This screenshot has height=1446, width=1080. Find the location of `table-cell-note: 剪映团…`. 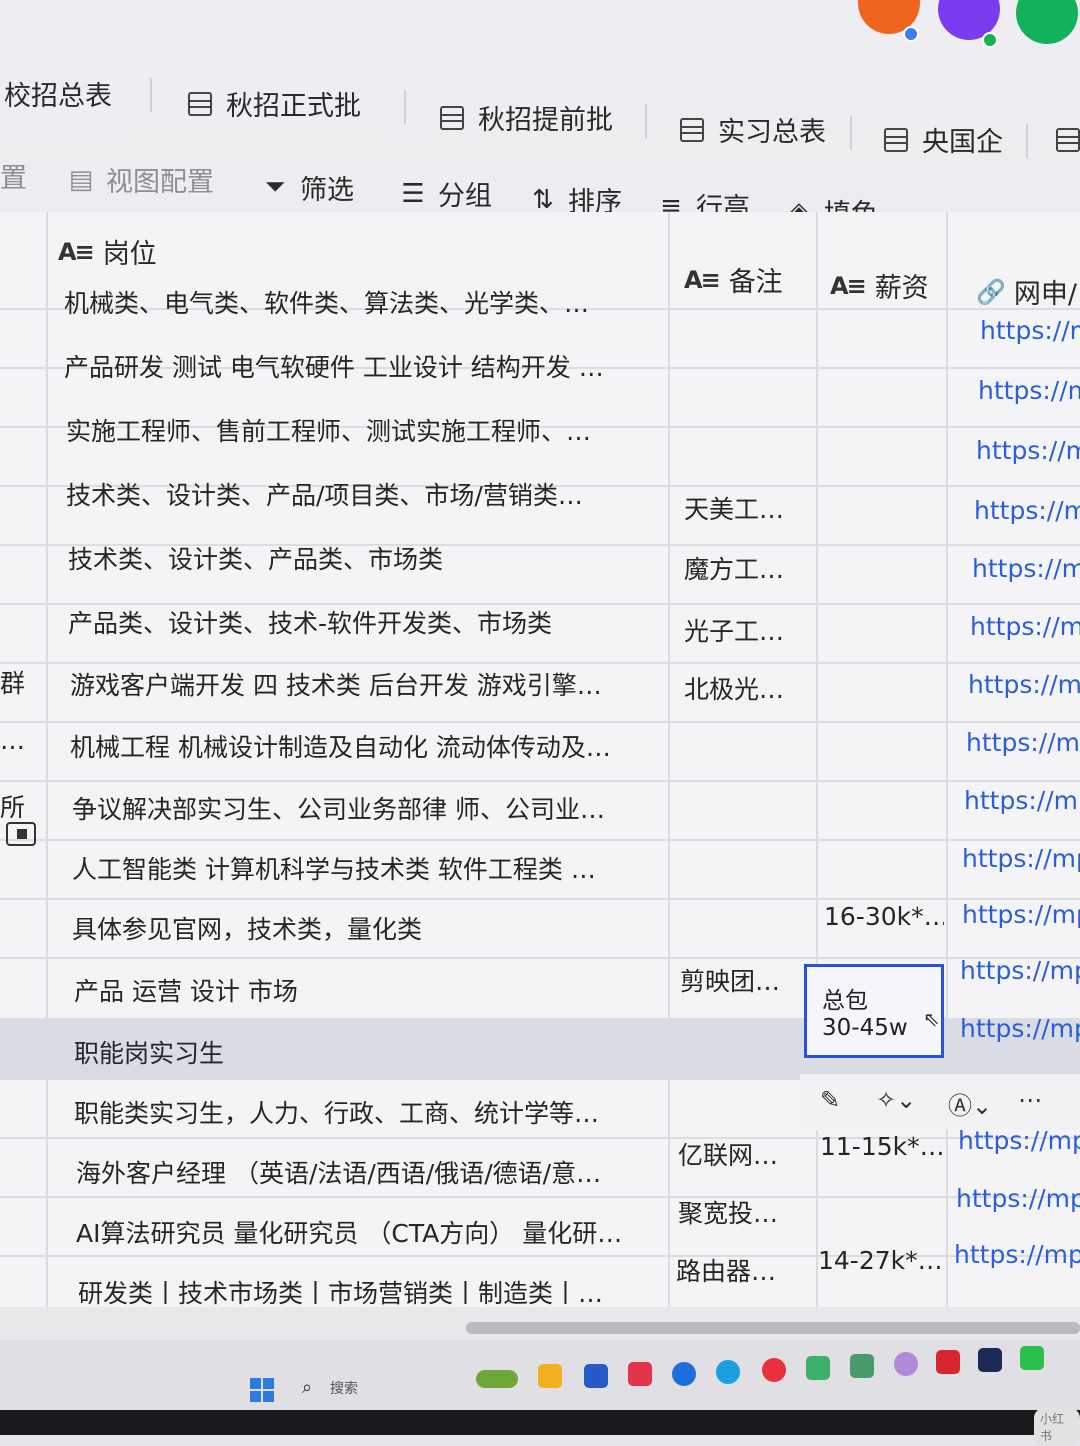

table-cell-note: 剪映团… is located at coordinates (747, 980).